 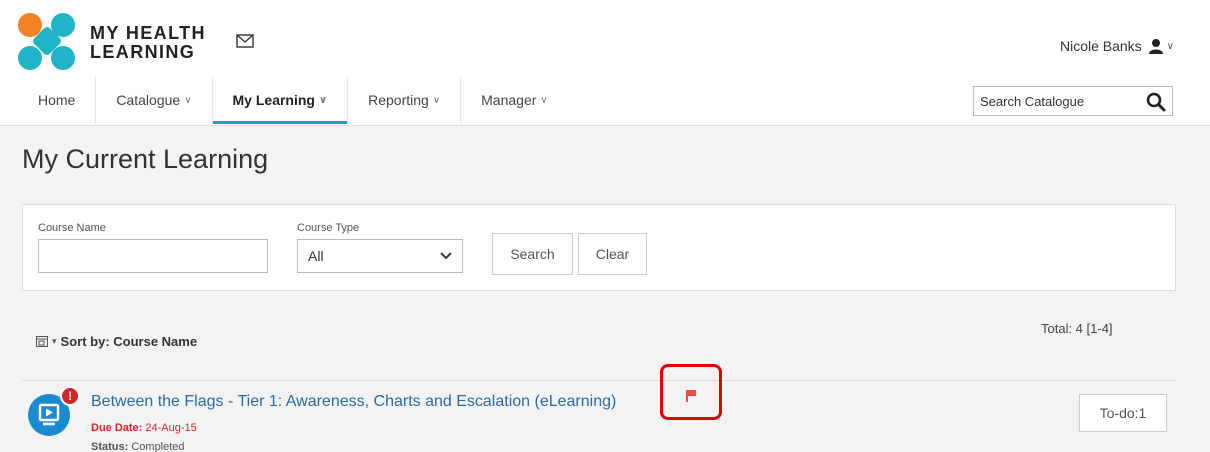 I want to click on nav-home: Home, so click(x=57, y=100).